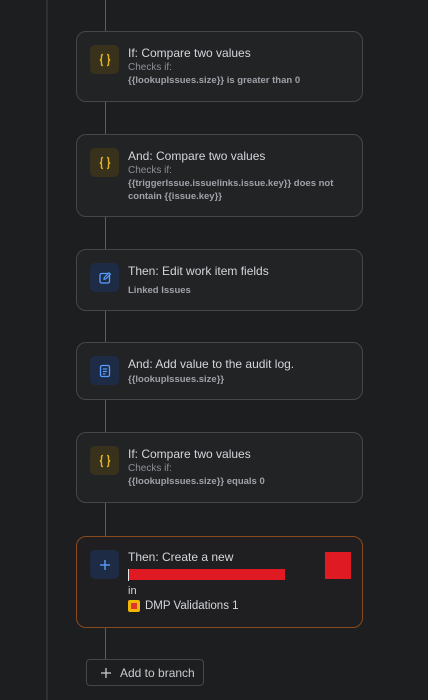 Image resolution: width=428 pixels, height=700 pixels. I want to click on redacted-block, so click(338, 565).